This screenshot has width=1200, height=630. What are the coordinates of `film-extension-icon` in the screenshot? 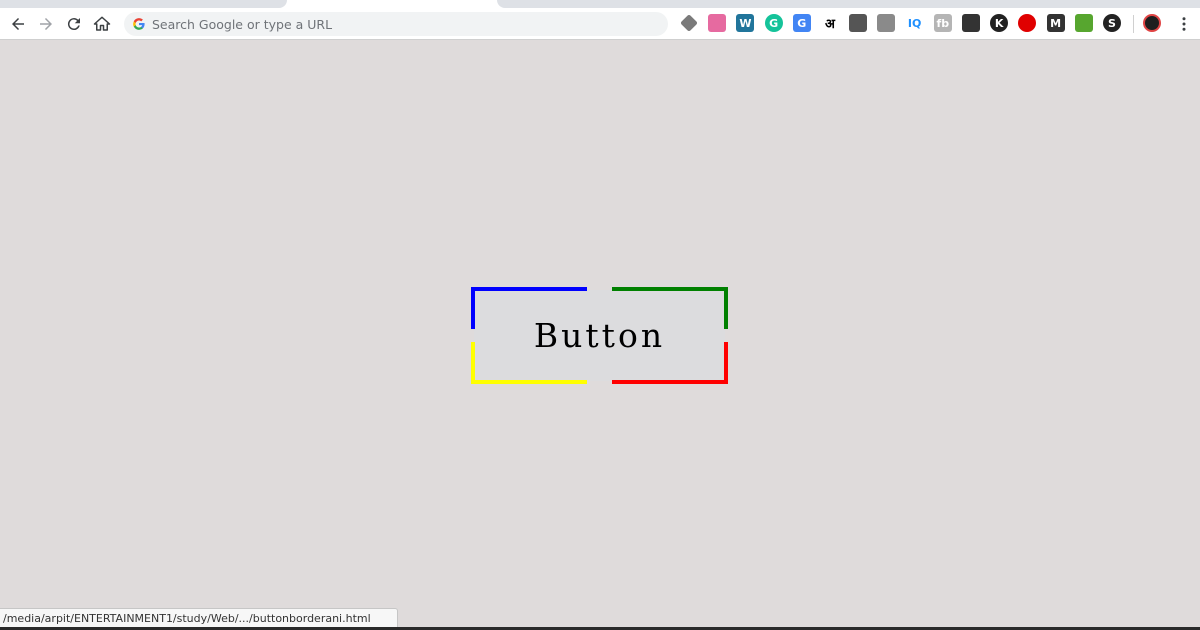 It's located at (858, 23).